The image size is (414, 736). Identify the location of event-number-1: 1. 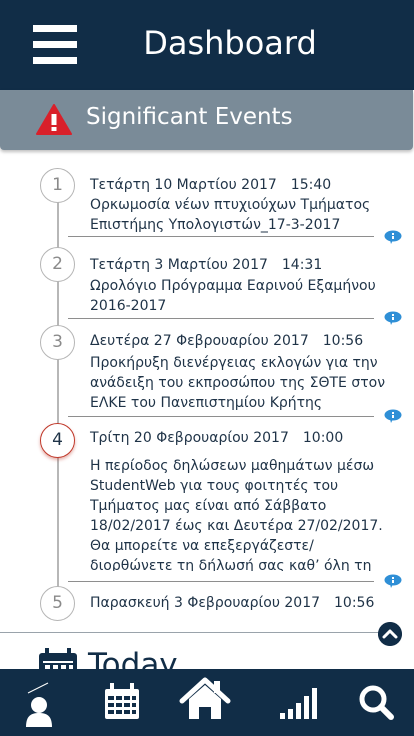
(57, 185).